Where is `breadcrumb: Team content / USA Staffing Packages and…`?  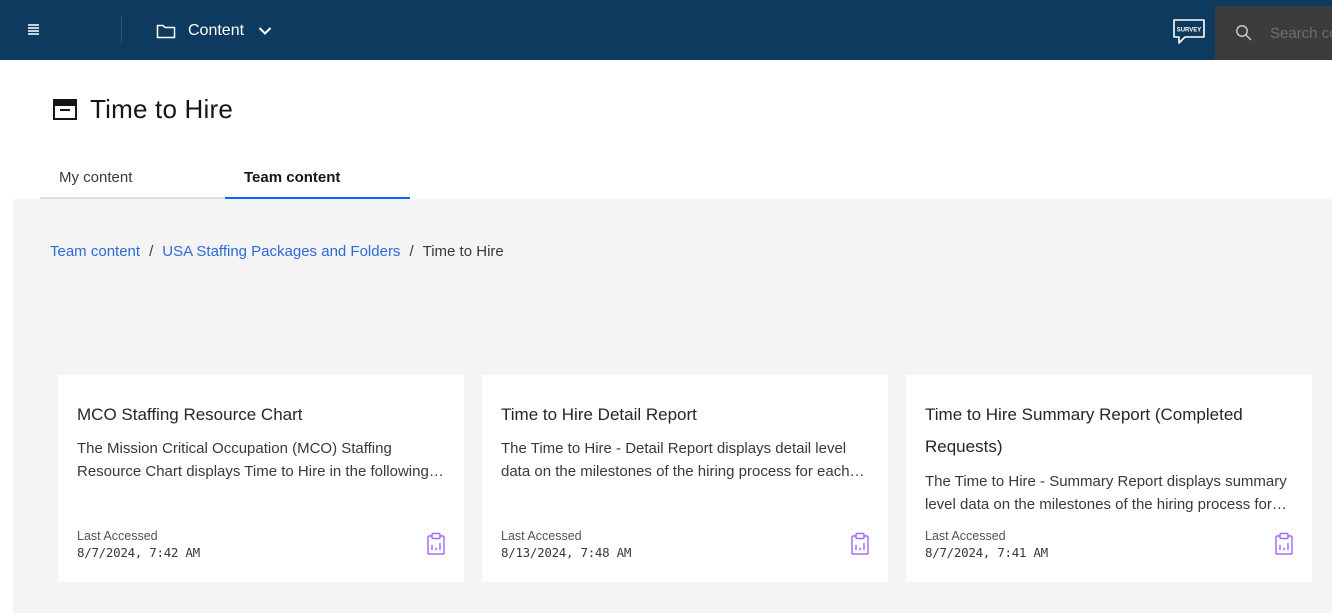 breadcrumb: Team content / USA Staffing Packages and… is located at coordinates (277, 251).